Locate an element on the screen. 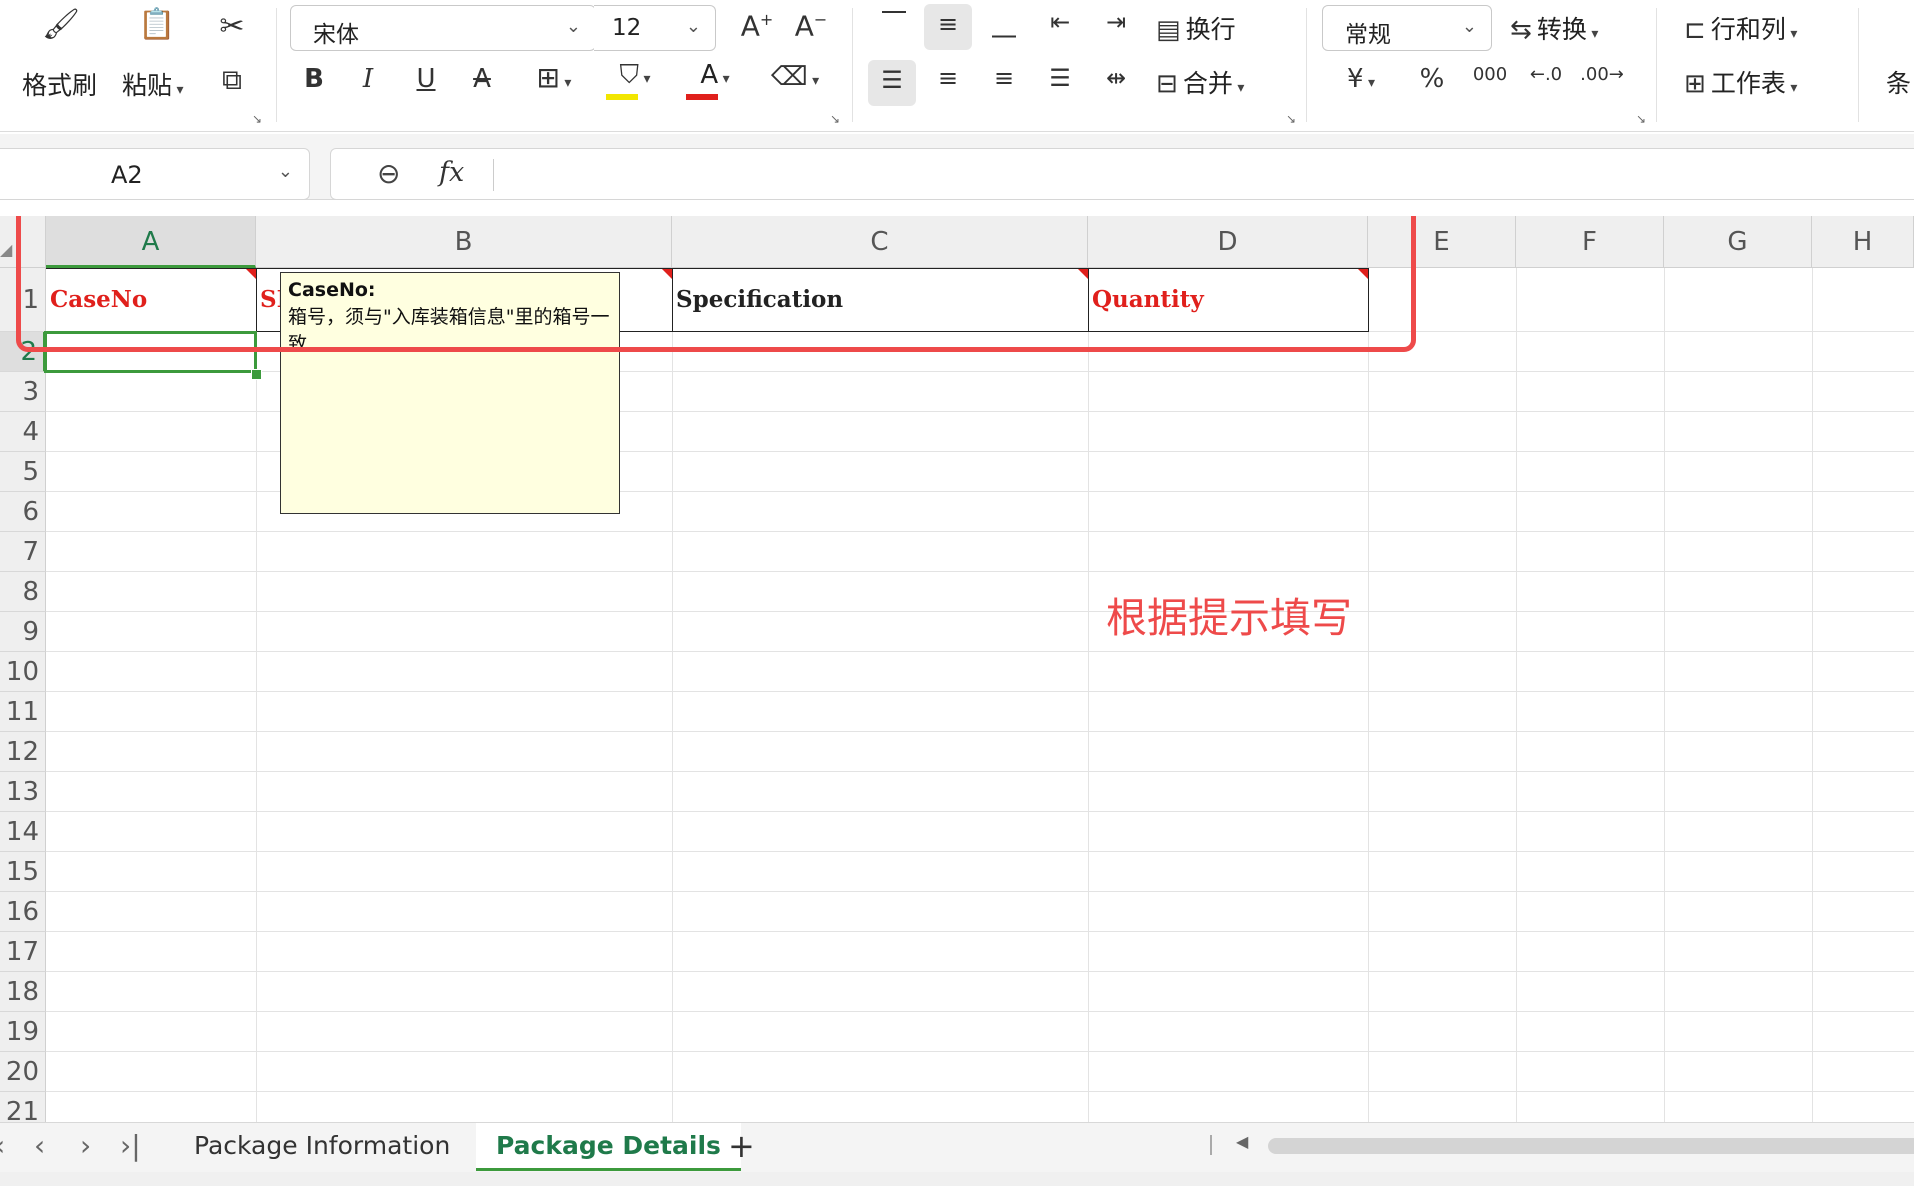  row-header-4: 4 is located at coordinates (23, 432).